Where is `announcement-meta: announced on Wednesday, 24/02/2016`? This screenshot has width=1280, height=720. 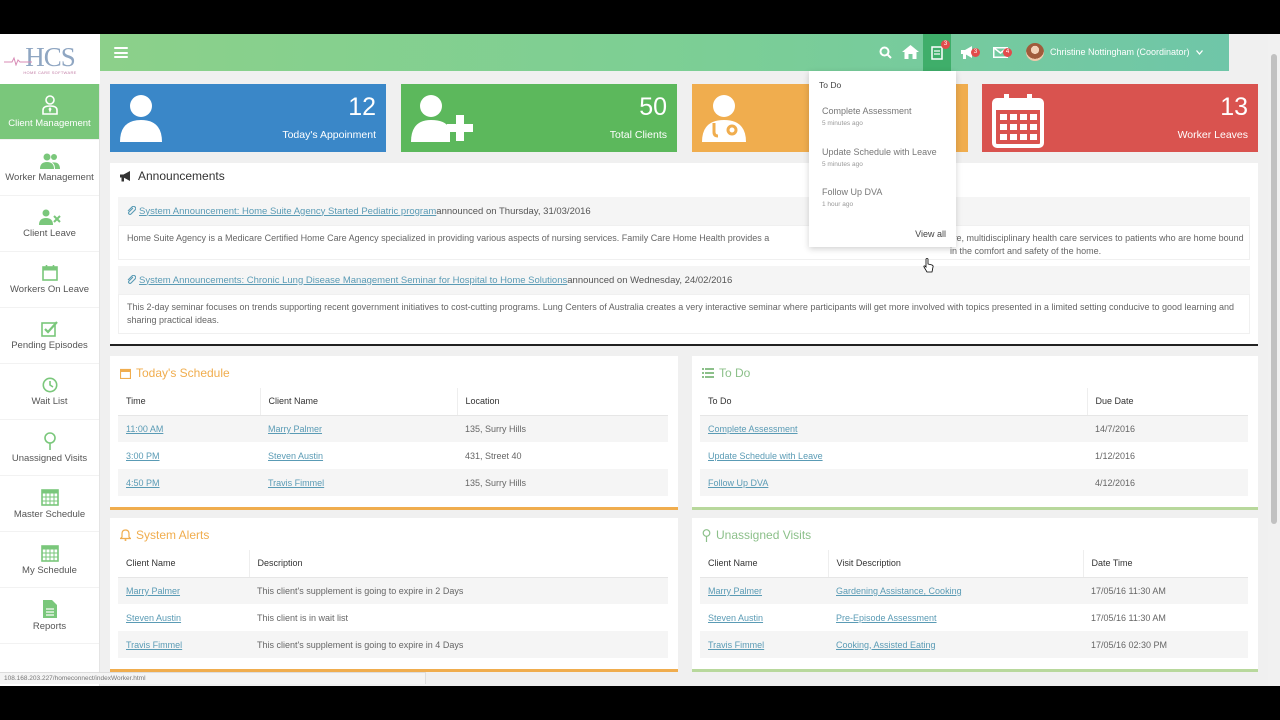
announcement-meta: announced on Wednesday, 24/02/2016 is located at coordinates (650, 280).